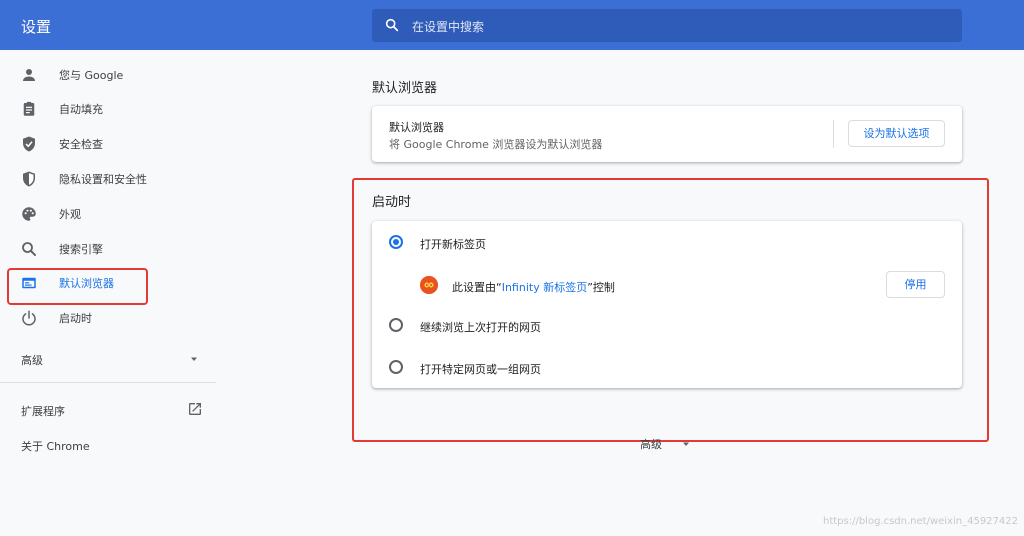 Image resolution: width=1024 pixels, height=536 pixels. What do you see at coordinates (833, 134) in the screenshot?
I see `vertical-divider` at bounding box center [833, 134].